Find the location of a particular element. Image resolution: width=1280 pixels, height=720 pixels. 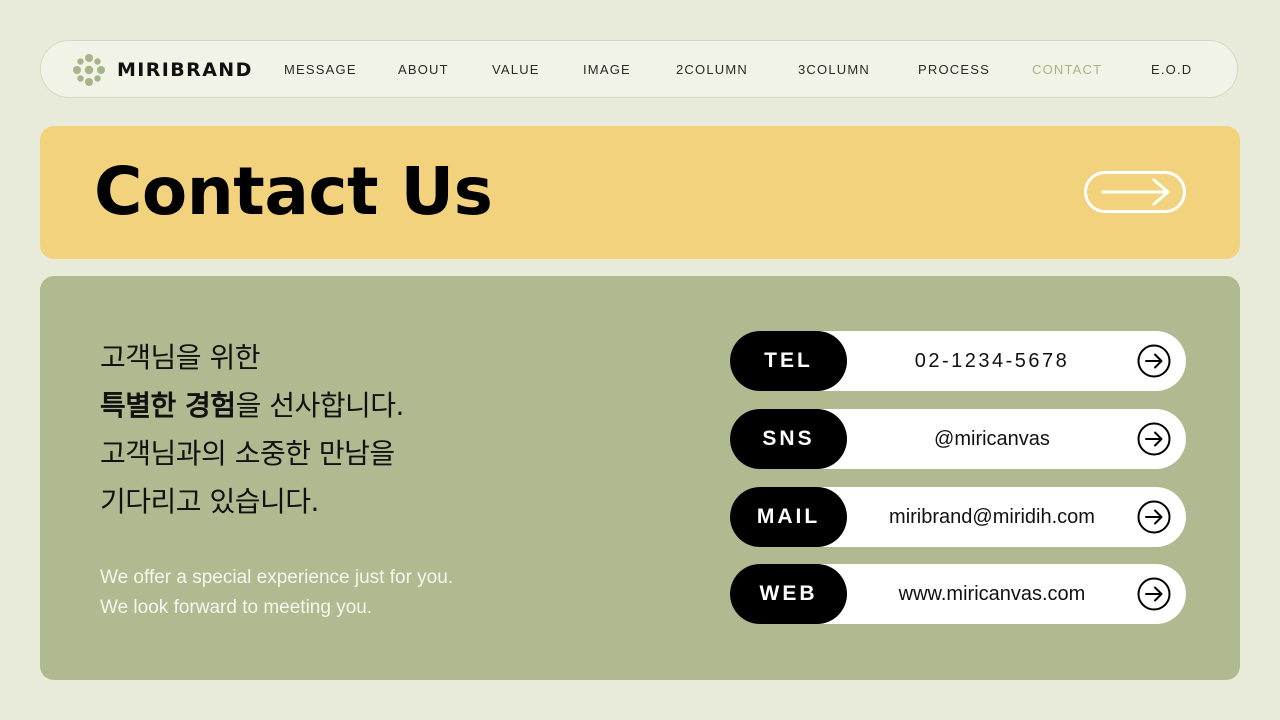

nav-item-eod: E.O.D is located at coordinates (1171, 70).